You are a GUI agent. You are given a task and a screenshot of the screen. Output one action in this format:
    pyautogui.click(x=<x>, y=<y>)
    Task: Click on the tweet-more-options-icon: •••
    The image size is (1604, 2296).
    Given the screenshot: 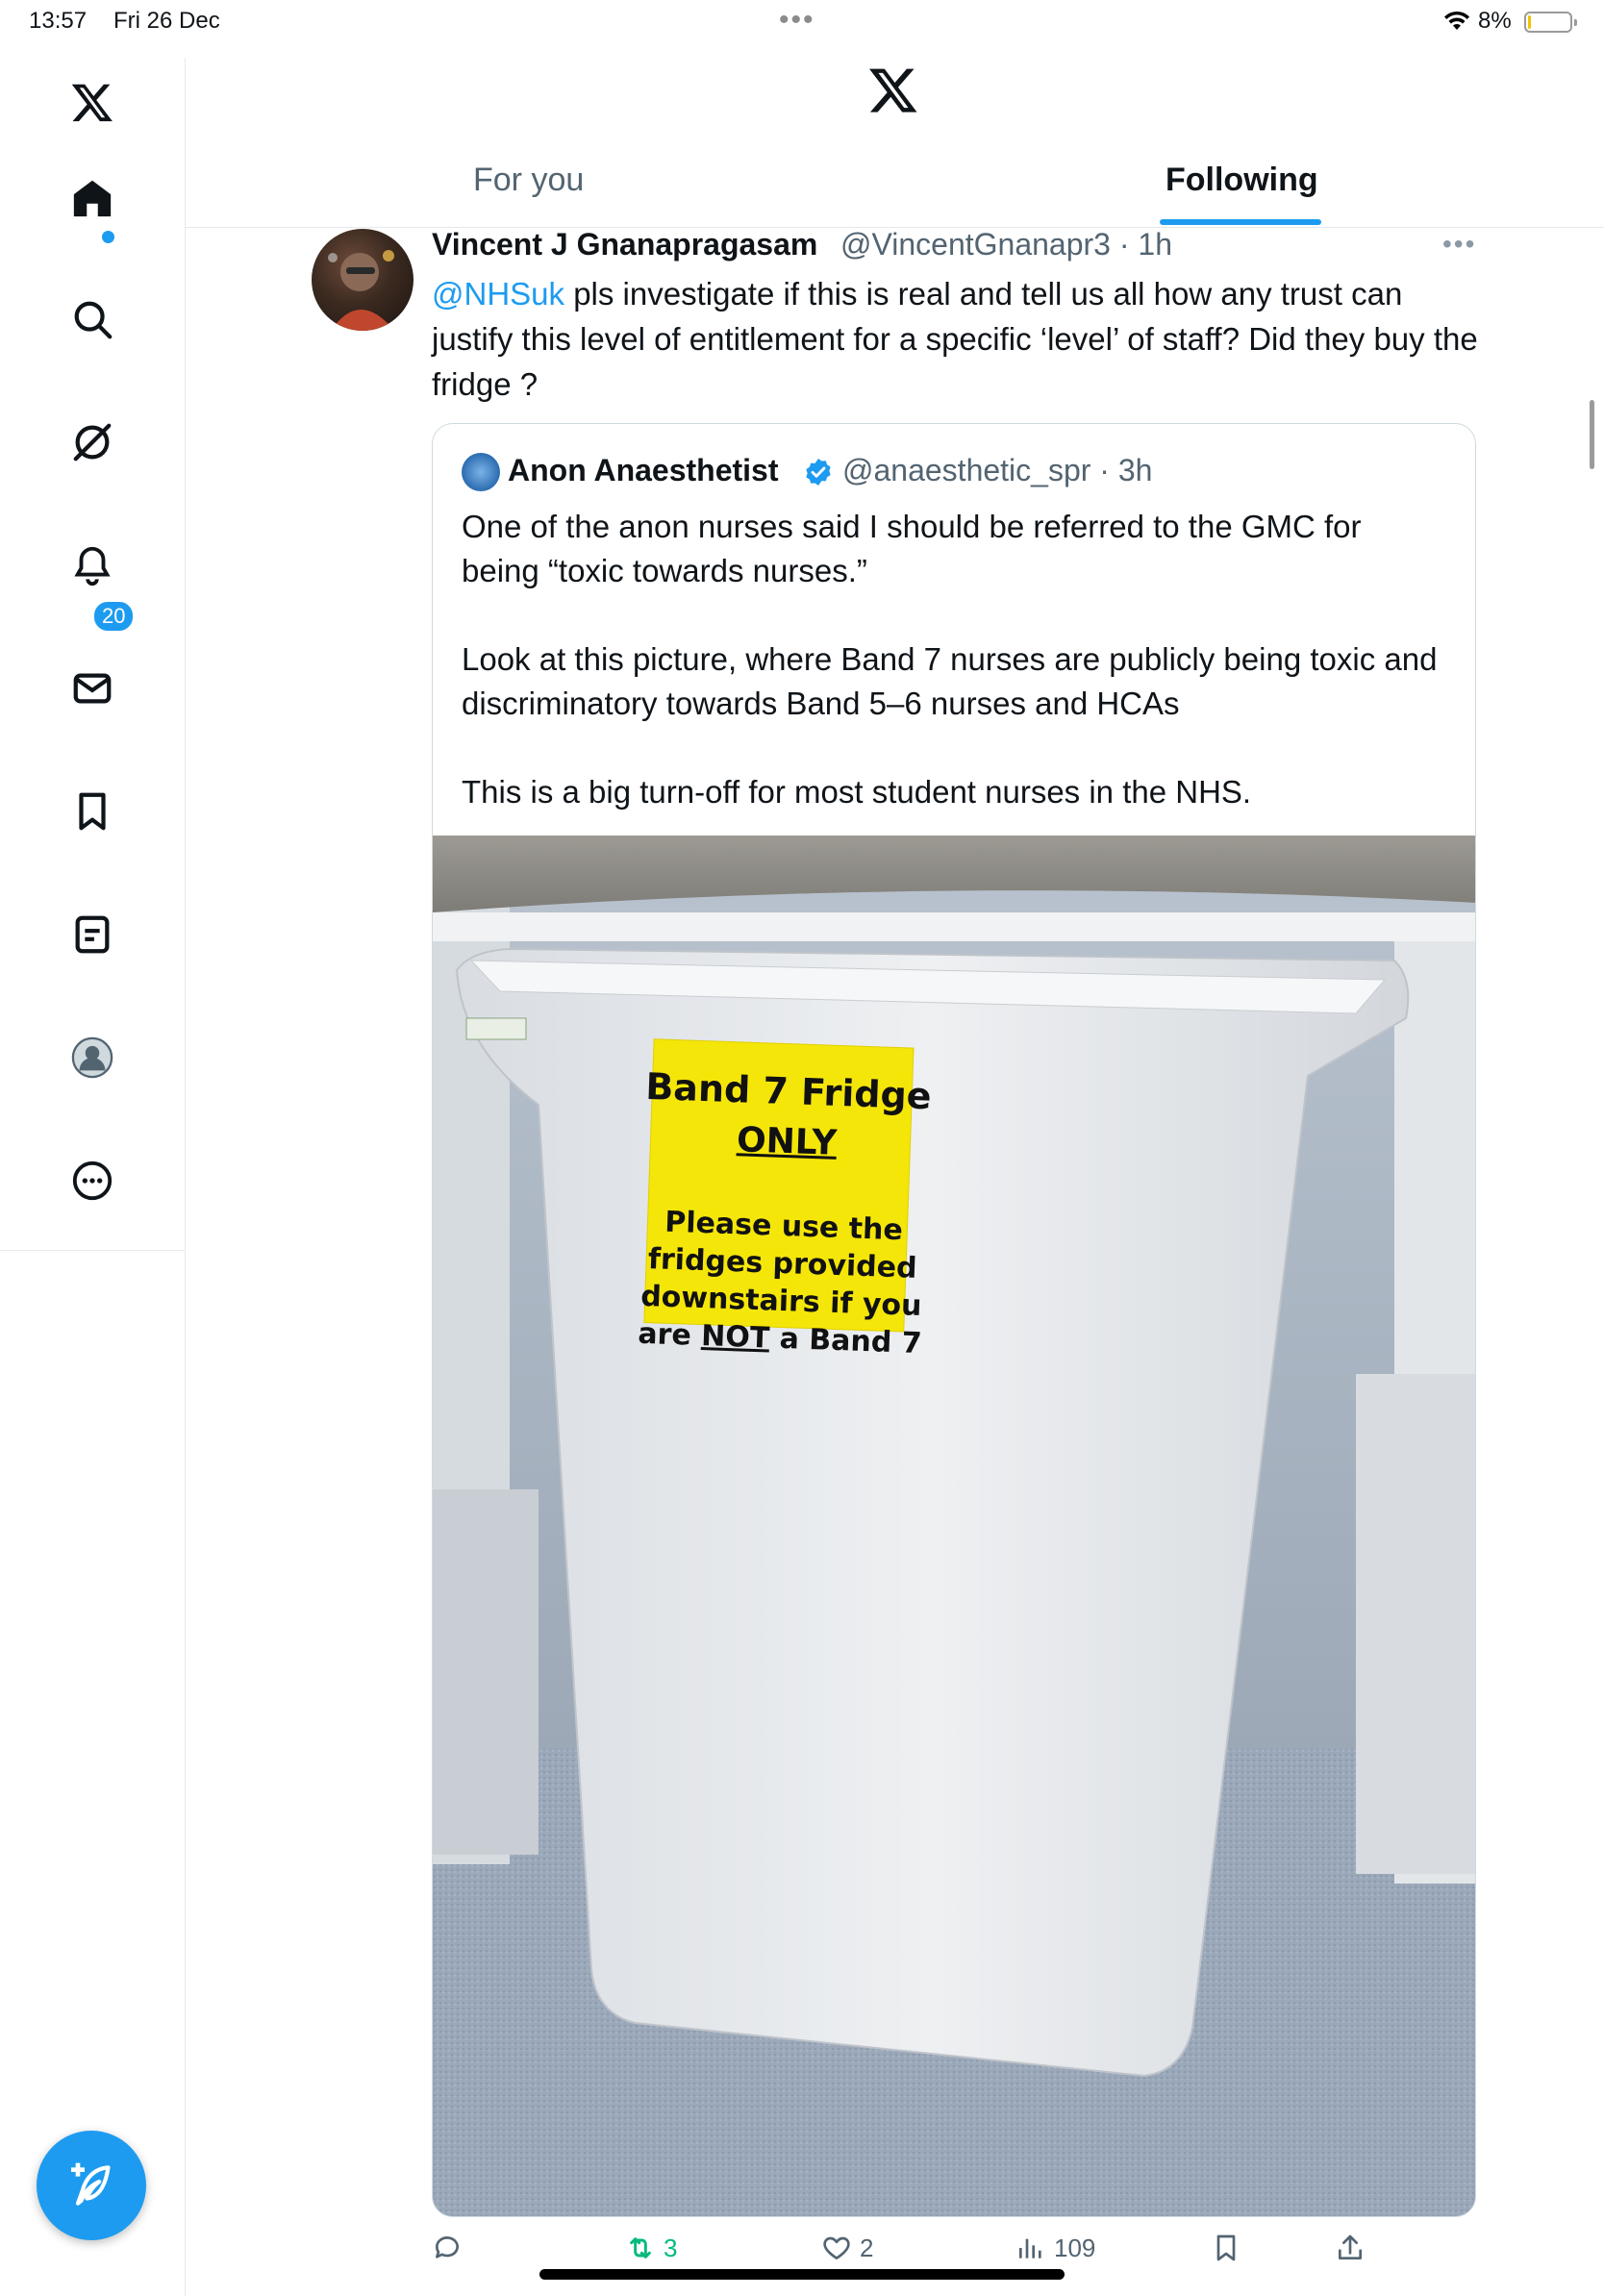 What is the action you would take?
    pyautogui.click(x=1459, y=244)
    